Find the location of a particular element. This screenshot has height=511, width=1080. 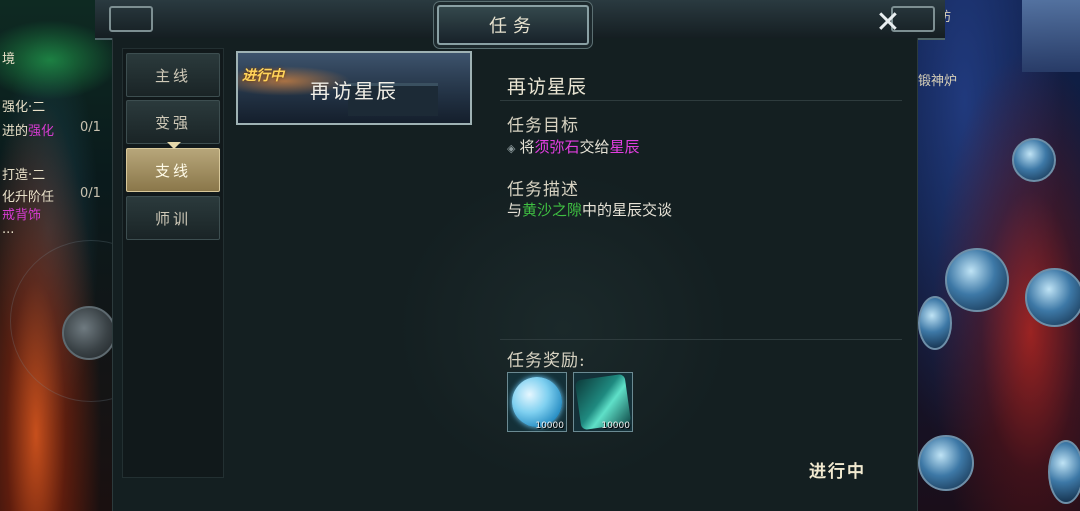

tab-mentor: 师训 is located at coordinates (173, 218).